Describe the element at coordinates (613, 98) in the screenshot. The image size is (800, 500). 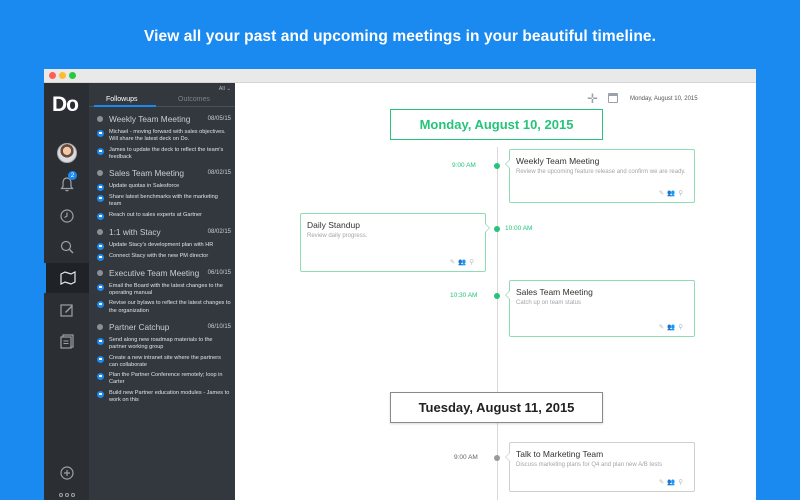
I see `calendar-icon` at that location.